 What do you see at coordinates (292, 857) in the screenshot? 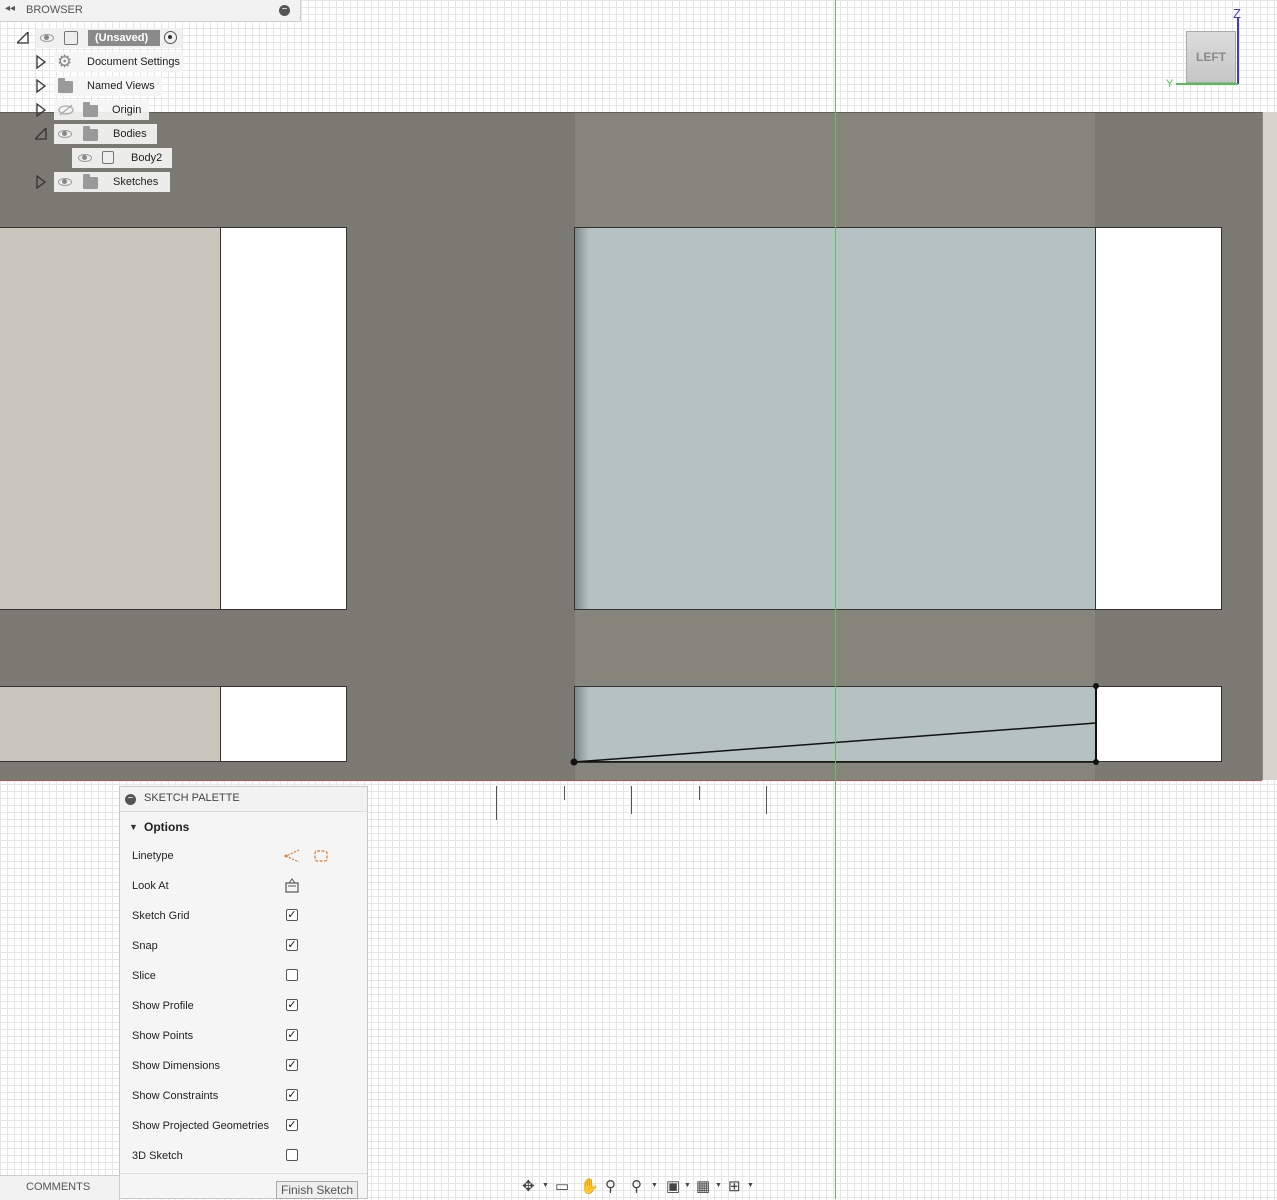
I see `construction-linetype-icon` at bounding box center [292, 857].